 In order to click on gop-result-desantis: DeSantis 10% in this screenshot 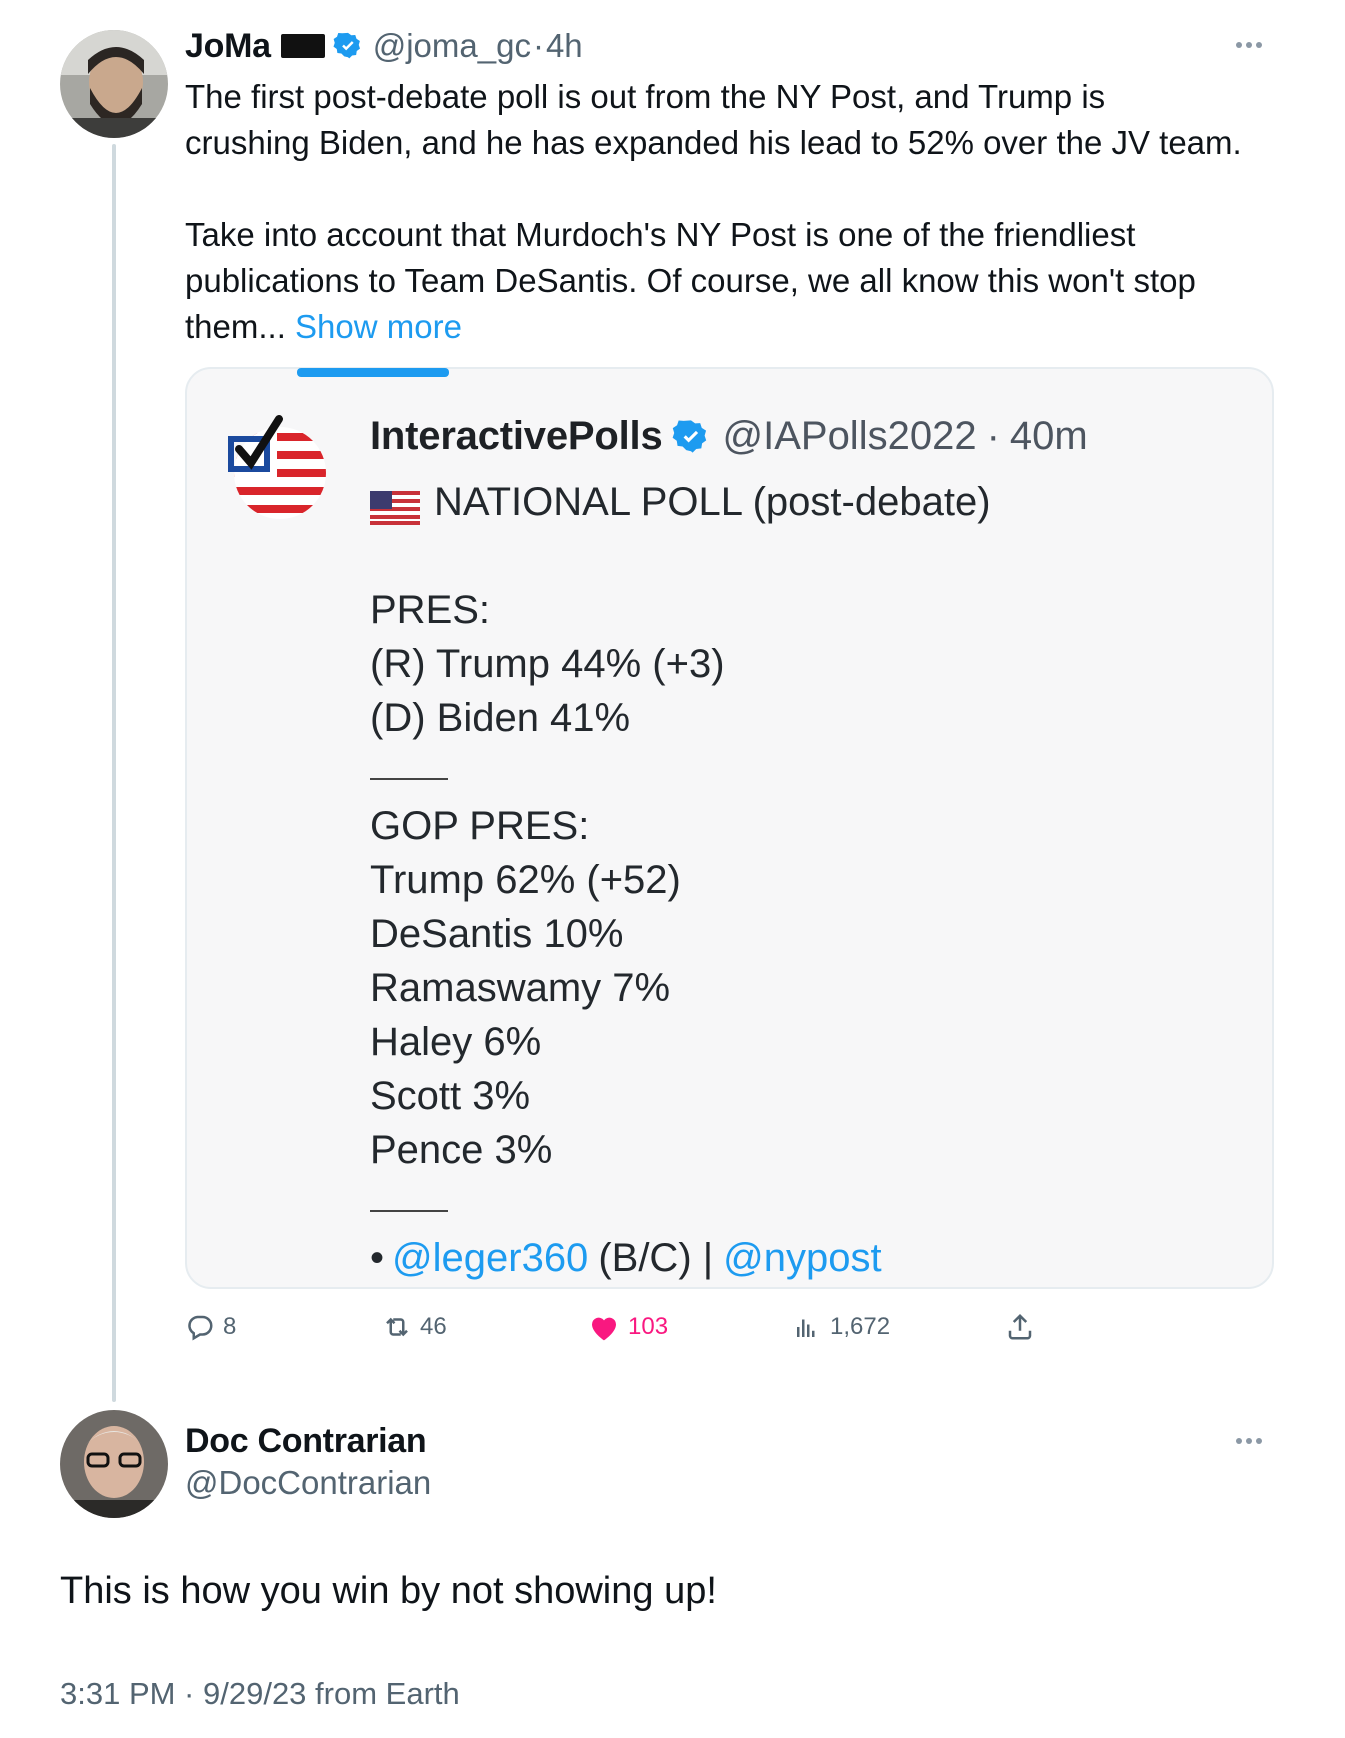, I will do `click(497, 934)`.